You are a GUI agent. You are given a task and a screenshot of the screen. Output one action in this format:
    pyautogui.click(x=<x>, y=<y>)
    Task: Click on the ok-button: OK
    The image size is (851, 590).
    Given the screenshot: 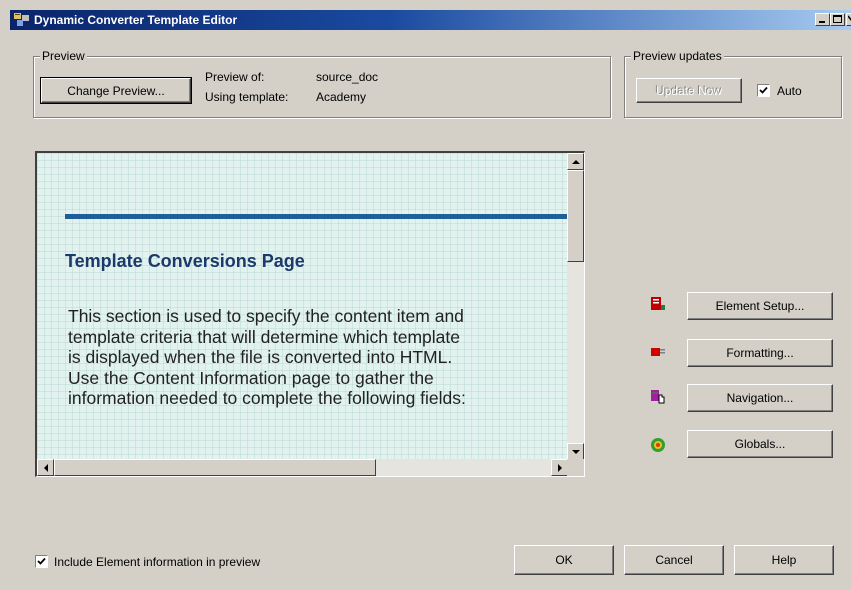 What is the action you would take?
    pyautogui.click(x=564, y=560)
    